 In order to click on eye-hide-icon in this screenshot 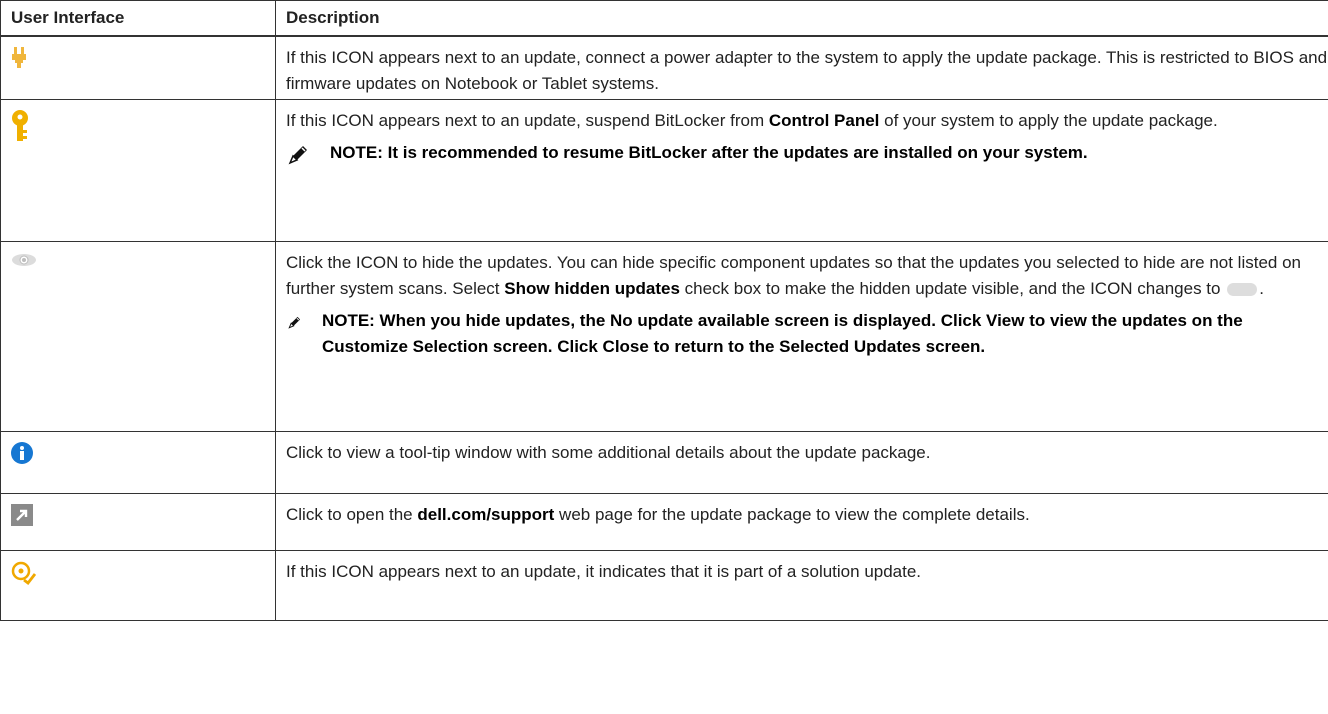, I will do `click(24, 259)`.